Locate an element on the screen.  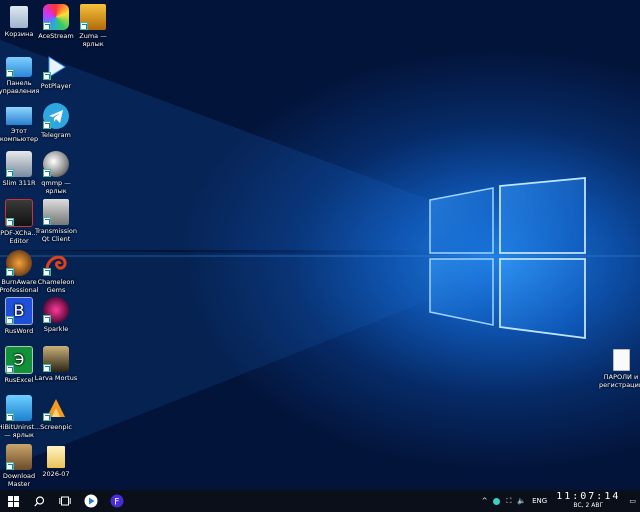
taskbar-app-browser: F is located at coordinates (117, 501).